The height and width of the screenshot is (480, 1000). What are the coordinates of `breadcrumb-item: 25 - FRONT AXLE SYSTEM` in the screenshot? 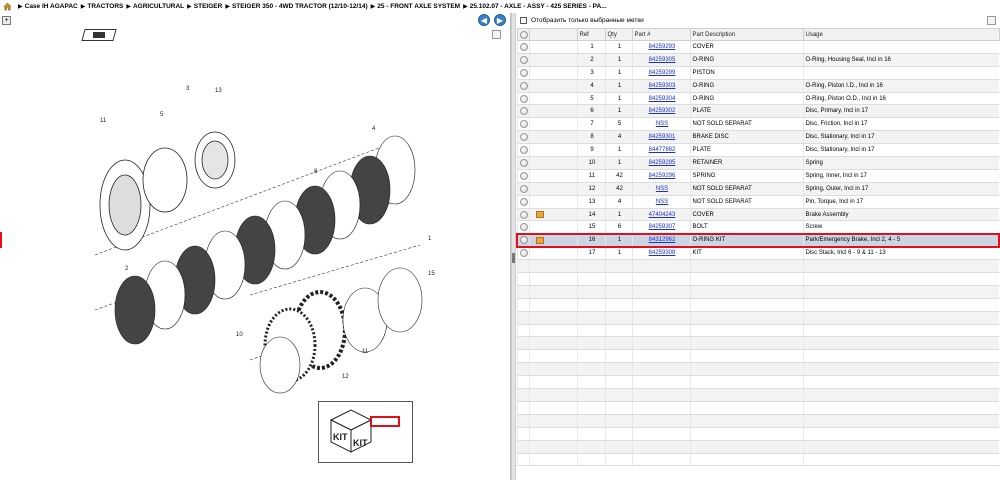 It's located at (418, 6).